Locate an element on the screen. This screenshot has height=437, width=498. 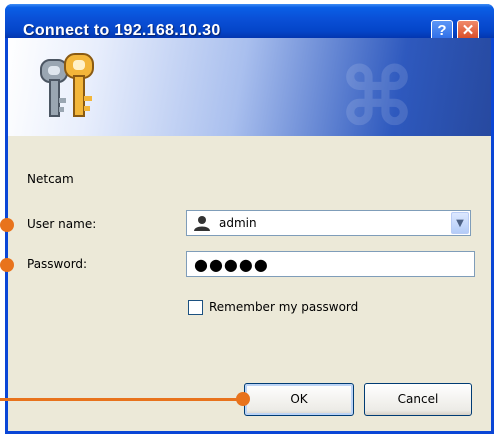
password-label: Password: is located at coordinates (57, 264).